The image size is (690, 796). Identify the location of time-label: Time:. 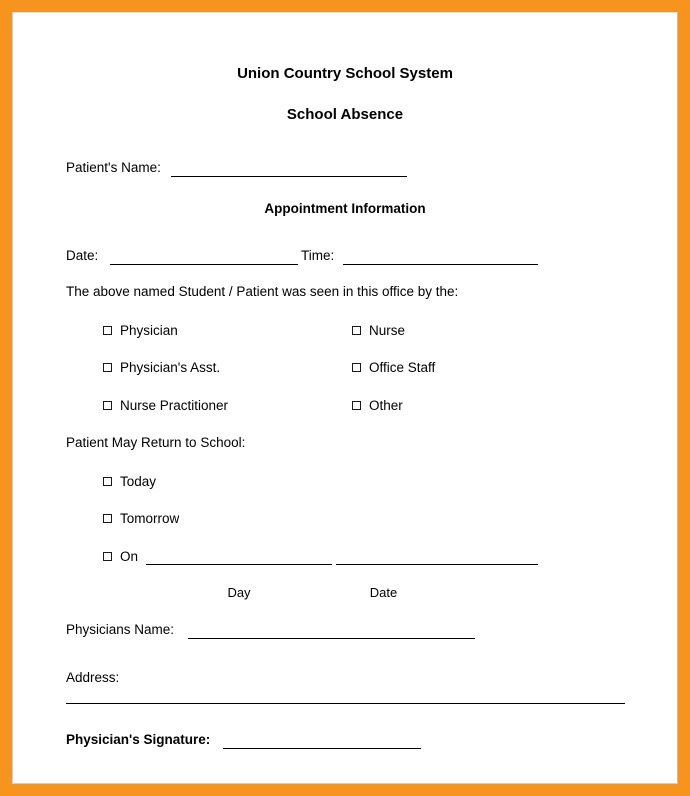
(318, 255).